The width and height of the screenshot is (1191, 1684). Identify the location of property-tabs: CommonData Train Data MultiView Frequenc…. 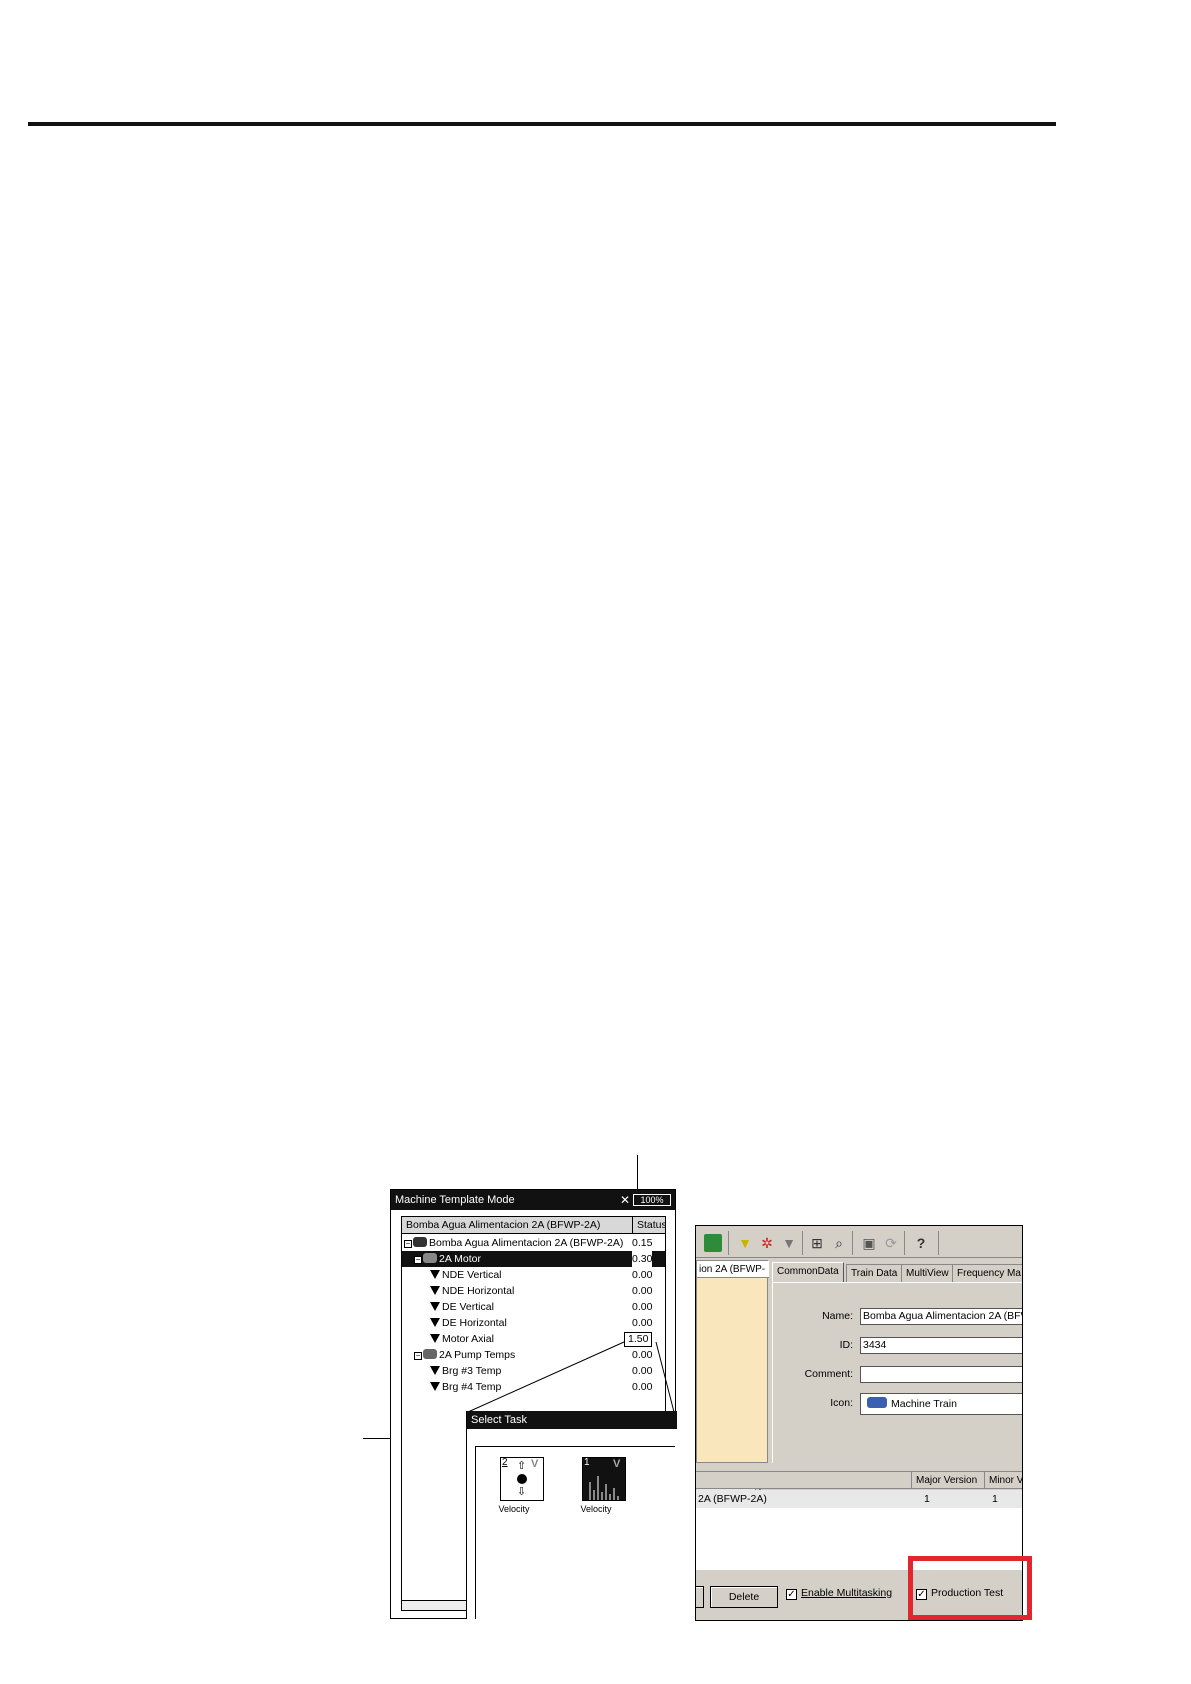
(897, 1272).